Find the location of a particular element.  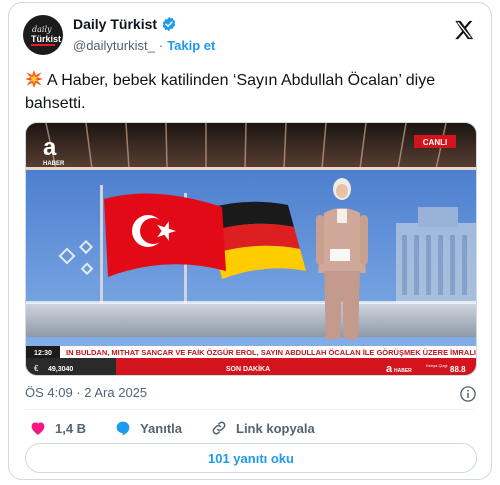

handle-row: @dailyturkist_ · Takip et is located at coordinates (144, 45).